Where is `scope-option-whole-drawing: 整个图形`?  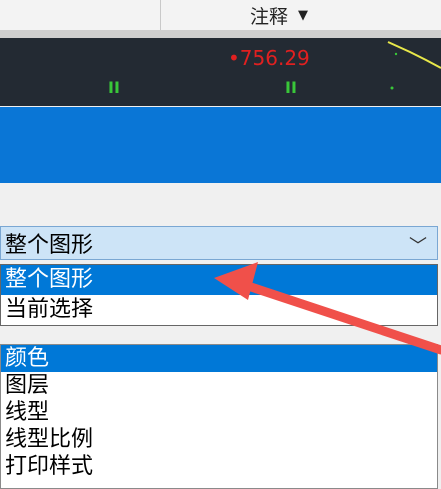 scope-option-whole-drawing: 整个图形 is located at coordinates (219, 280).